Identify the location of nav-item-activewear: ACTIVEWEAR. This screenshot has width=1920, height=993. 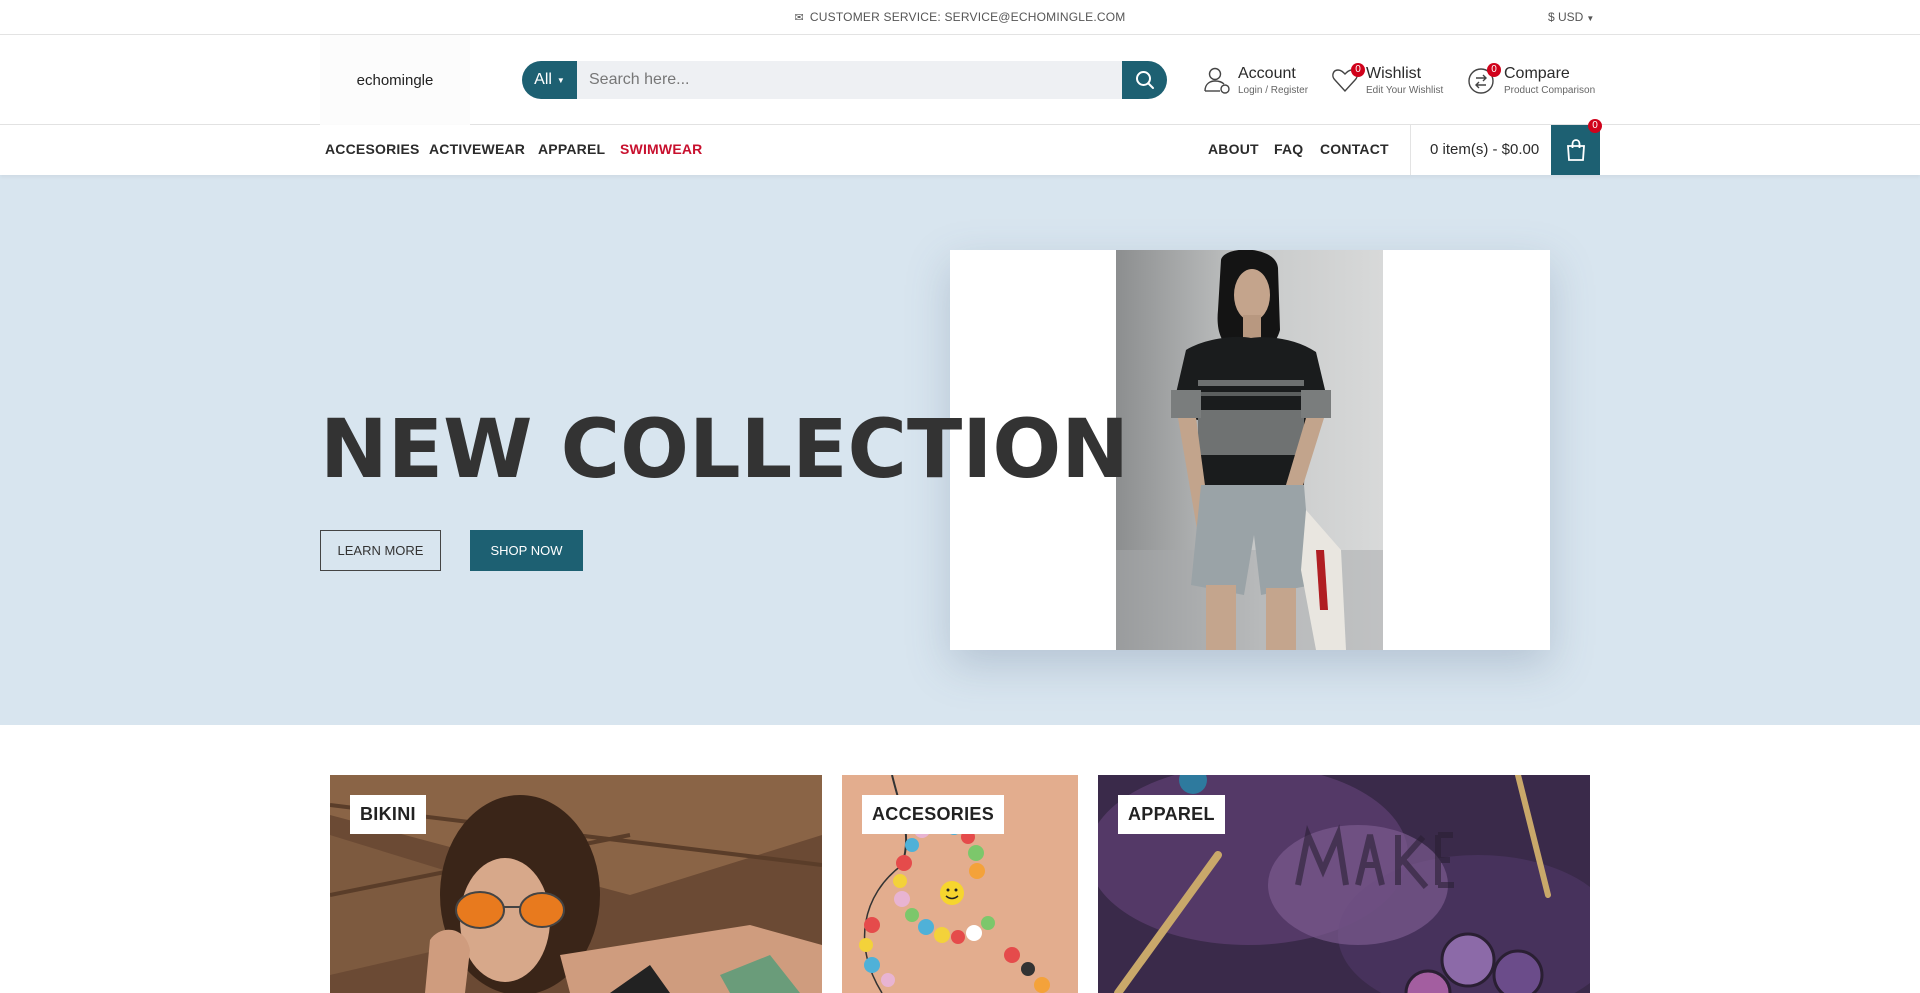
(477, 149).